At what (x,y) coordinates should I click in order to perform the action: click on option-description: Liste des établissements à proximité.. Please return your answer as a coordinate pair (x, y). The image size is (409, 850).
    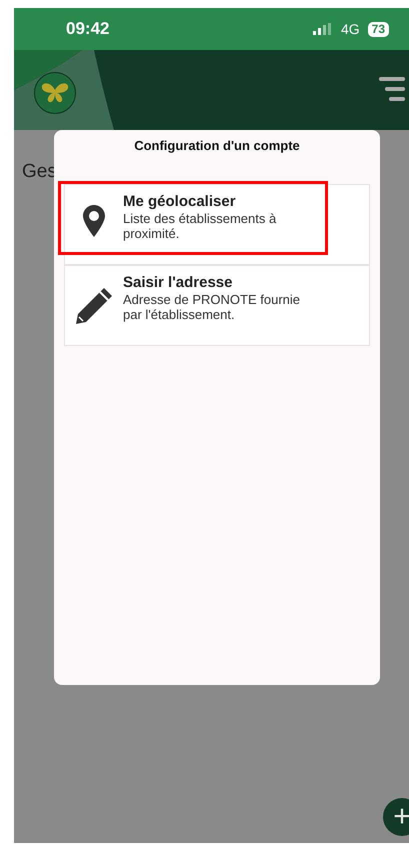
    Looking at the image, I should click on (200, 225).